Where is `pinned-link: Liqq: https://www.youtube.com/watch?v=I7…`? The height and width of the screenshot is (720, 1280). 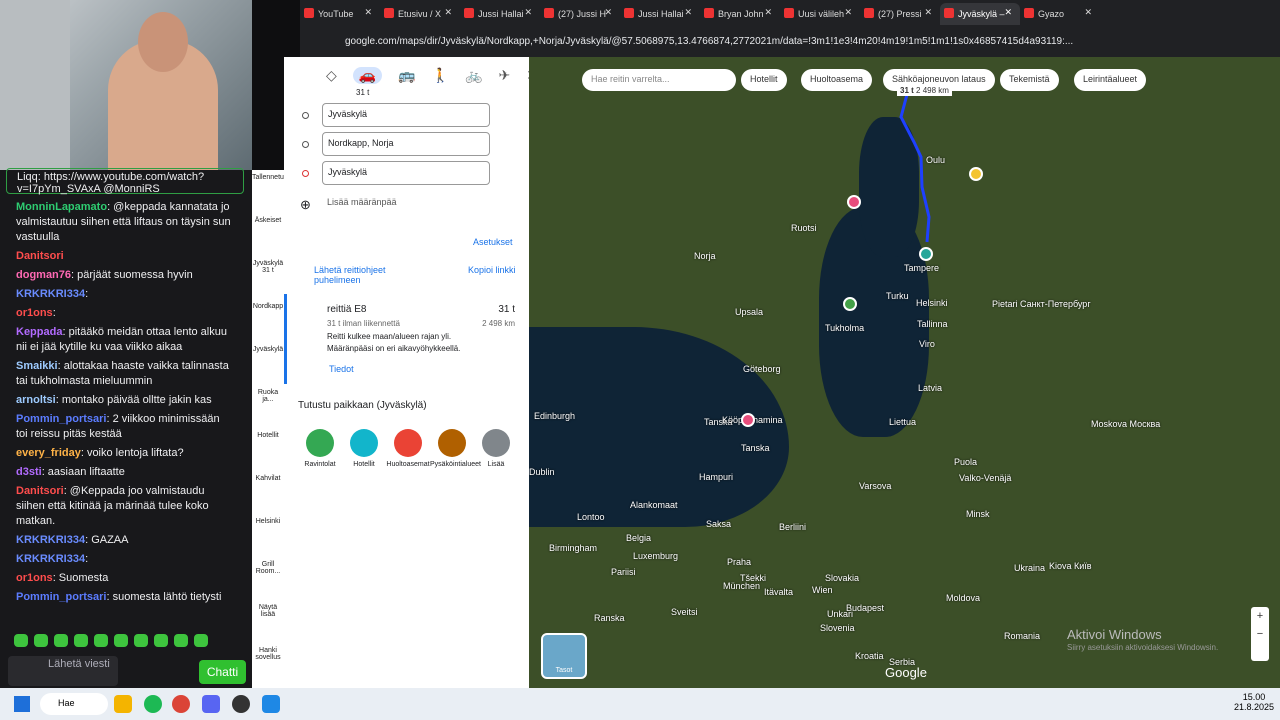
pinned-link: Liqq: https://www.youtube.com/watch?v=I7… is located at coordinates (125, 181).